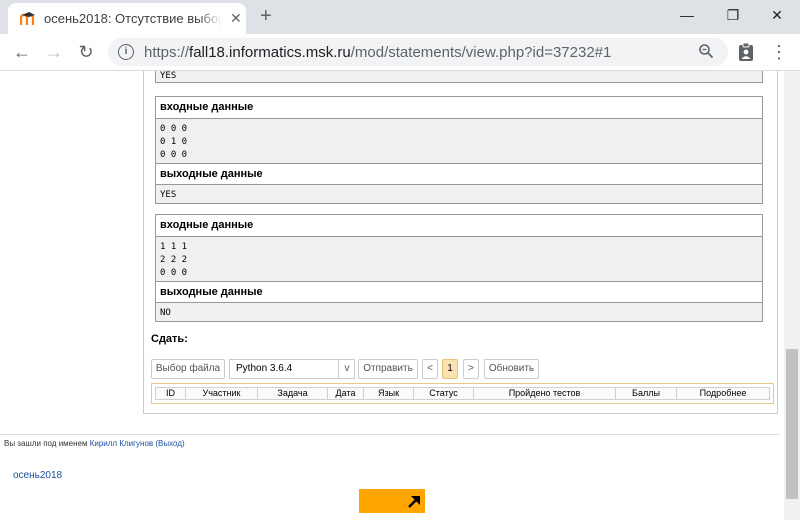 The width and height of the screenshot is (800, 520). I want to click on sample-output-block: YES, so click(459, 77).